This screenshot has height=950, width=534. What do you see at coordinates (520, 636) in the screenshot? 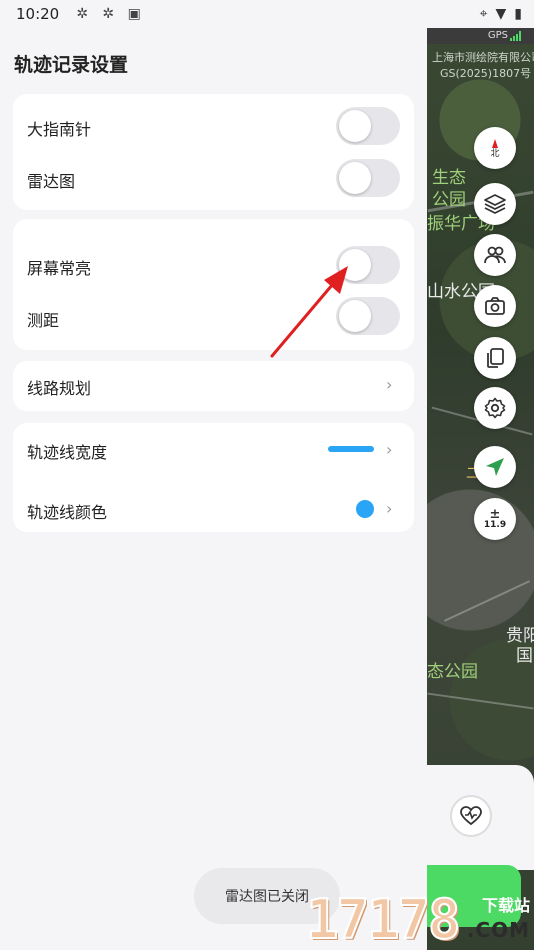
I see `map-label: 贵阳` at bounding box center [520, 636].